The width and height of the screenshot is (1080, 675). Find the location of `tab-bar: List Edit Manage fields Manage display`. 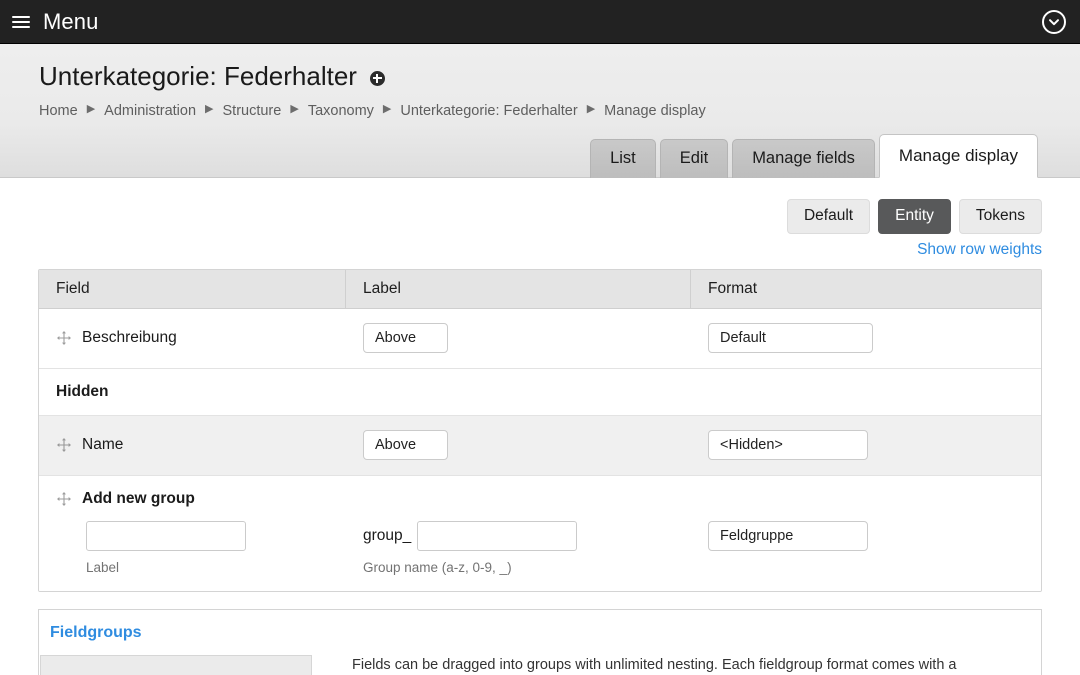

tab-bar: List Edit Manage fields Manage display is located at coordinates (814, 155).